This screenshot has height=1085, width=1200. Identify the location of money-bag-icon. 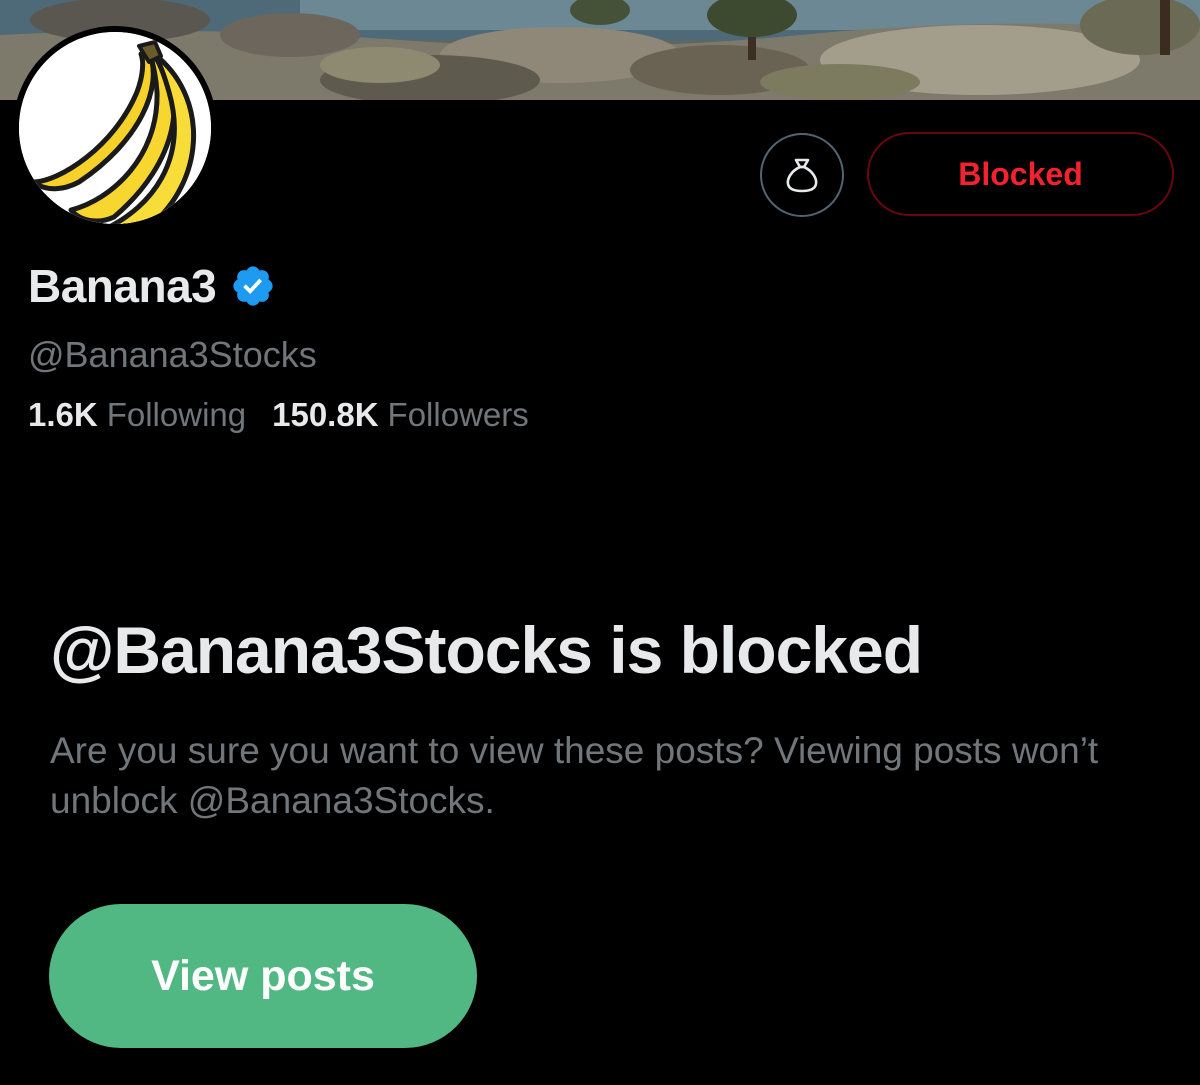
(802, 175).